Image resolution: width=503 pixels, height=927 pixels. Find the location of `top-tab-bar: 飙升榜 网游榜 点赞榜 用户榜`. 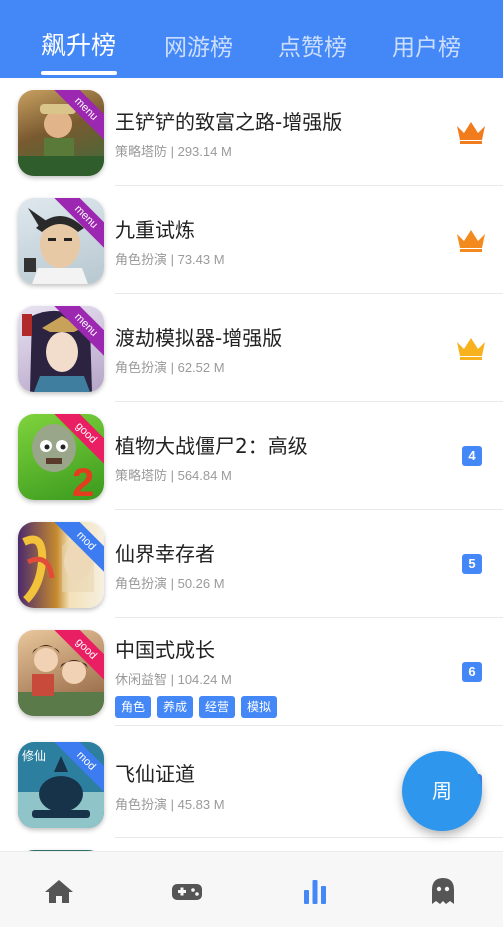

top-tab-bar: 飙升榜 网游榜 点赞榜 用户榜 is located at coordinates (251, 39).